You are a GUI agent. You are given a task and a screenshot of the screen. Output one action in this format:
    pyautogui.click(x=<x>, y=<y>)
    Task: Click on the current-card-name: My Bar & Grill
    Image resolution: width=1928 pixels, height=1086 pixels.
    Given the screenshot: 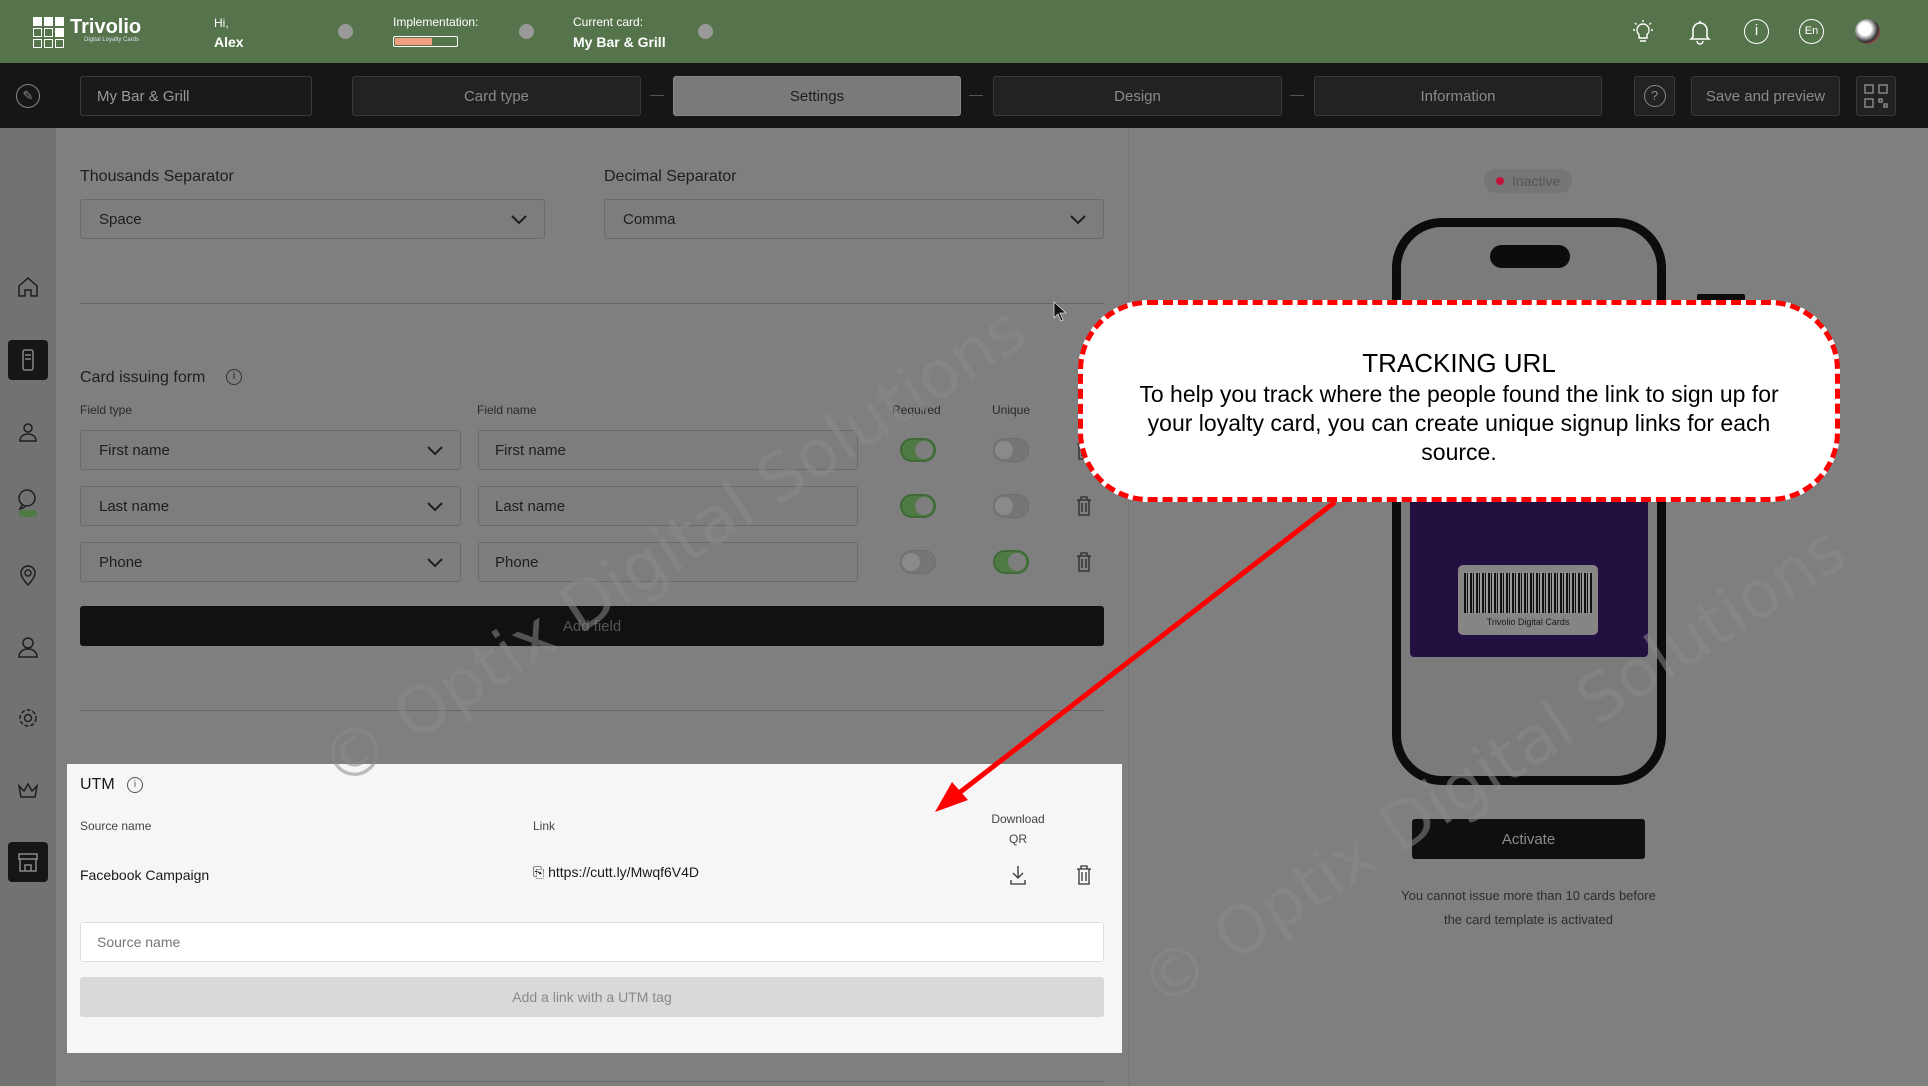 What is the action you would take?
    pyautogui.click(x=619, y=42)
    